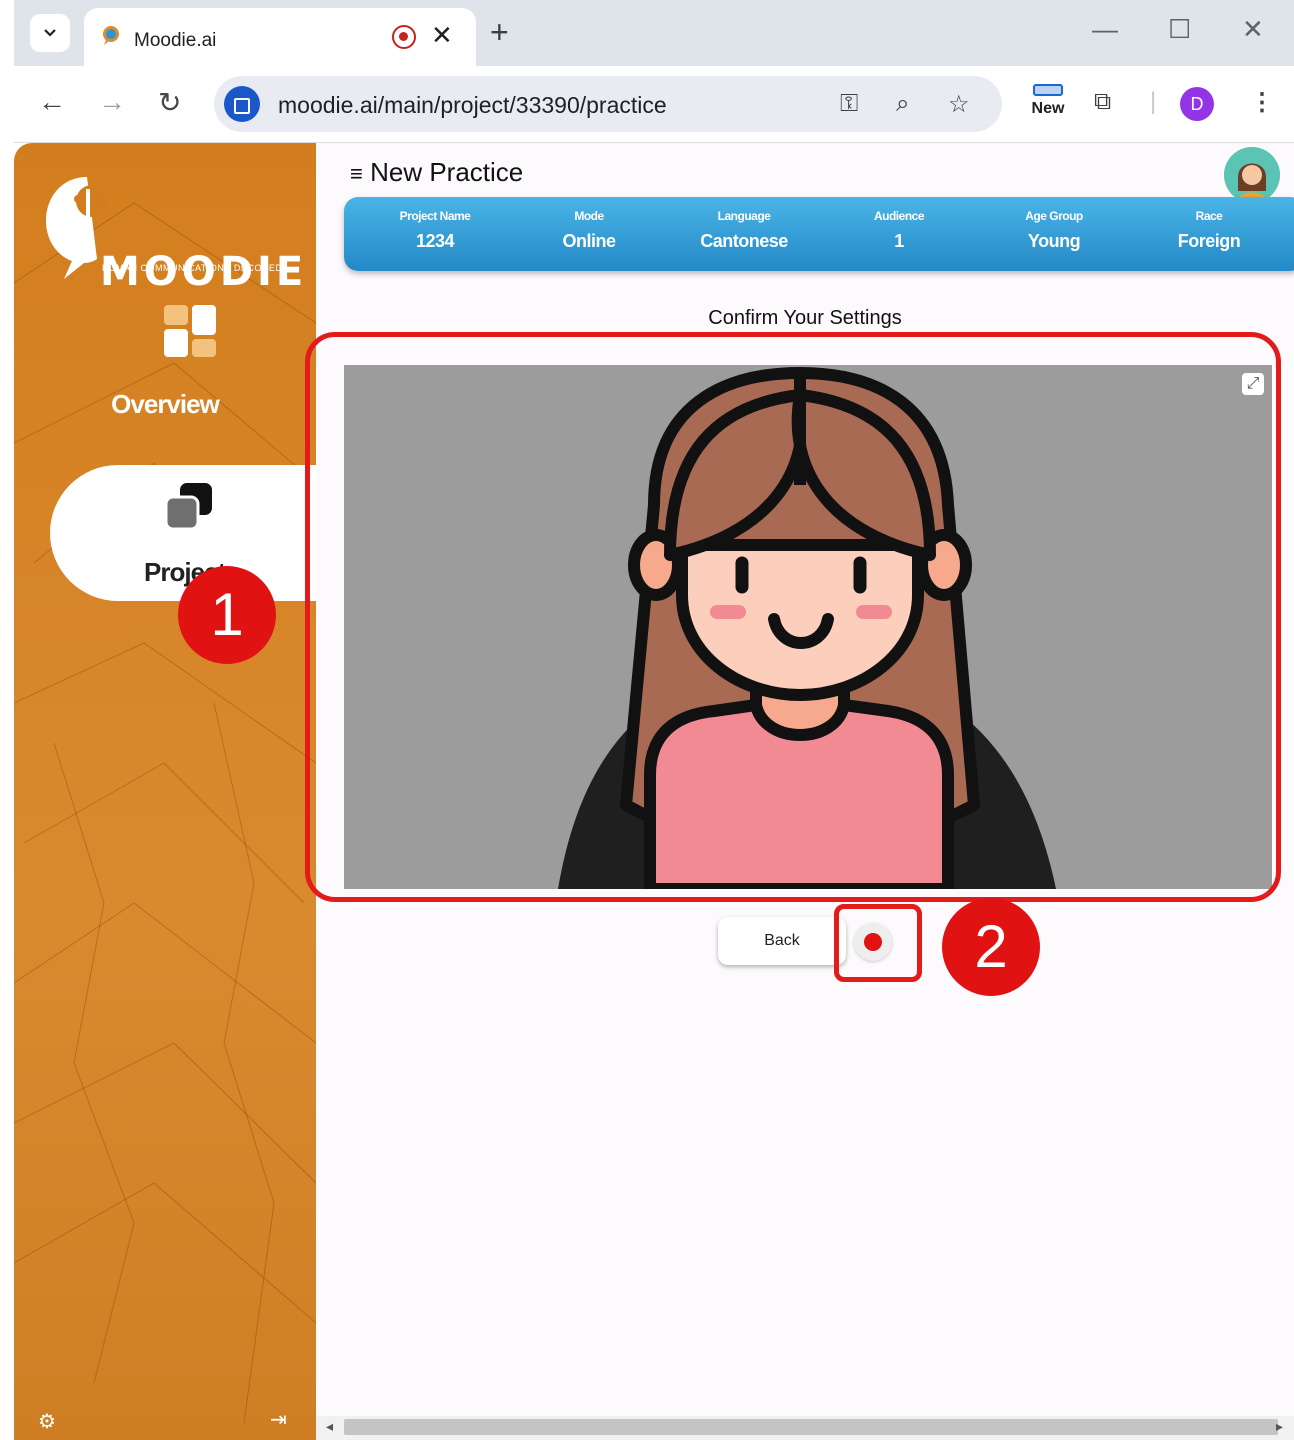  Describe the element at coordinates (902, 104) in the screenshot. I see `zoom-icon: ⌕` at that location.